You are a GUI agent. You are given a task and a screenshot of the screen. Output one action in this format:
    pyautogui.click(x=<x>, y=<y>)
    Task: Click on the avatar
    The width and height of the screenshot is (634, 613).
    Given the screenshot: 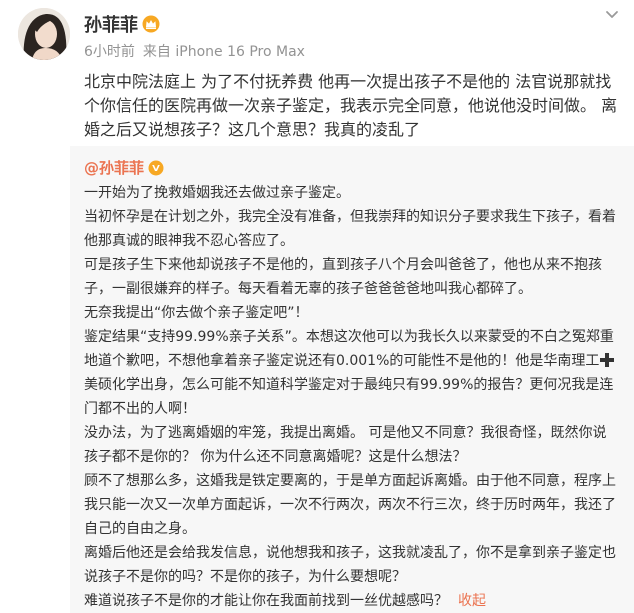 What is the action you would take?
    pyautogui.click(x=44, y=34)
    